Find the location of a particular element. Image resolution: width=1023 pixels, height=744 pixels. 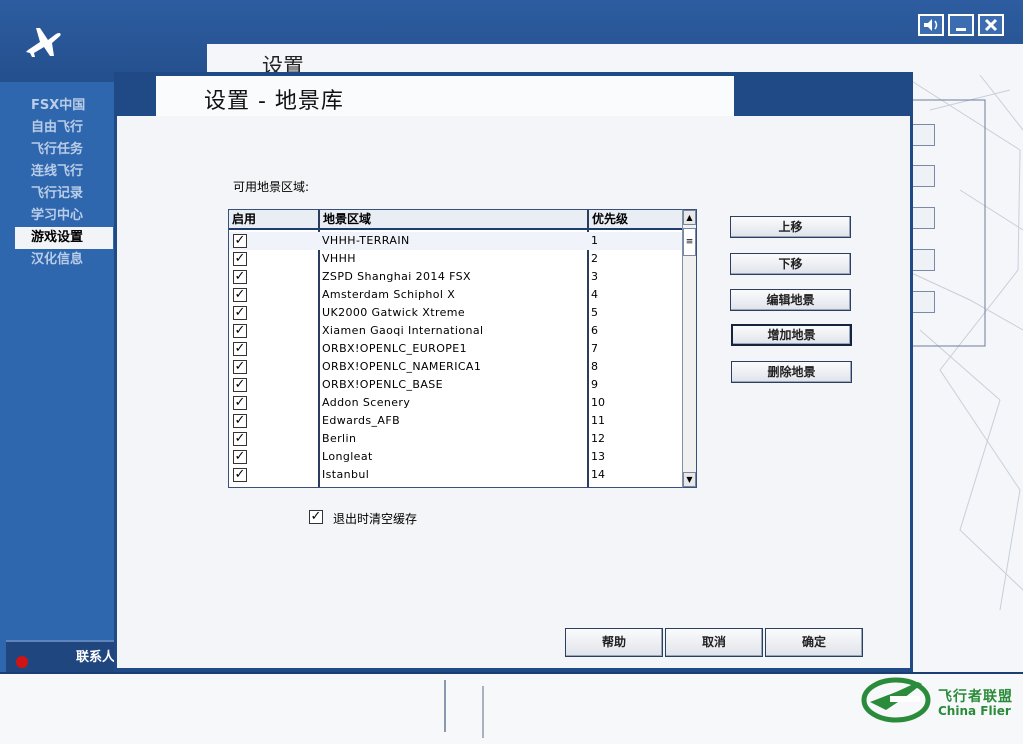

table-row: ✓ Istanbul 14 is located at coordinates (456, 475).